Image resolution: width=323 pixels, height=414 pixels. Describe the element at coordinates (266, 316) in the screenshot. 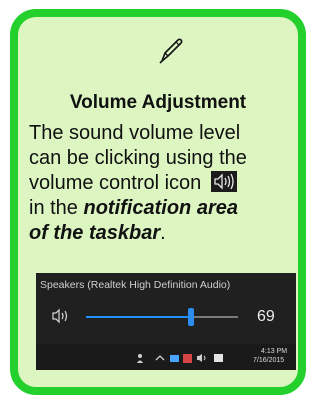

I see `volume-value: 69` at that location.